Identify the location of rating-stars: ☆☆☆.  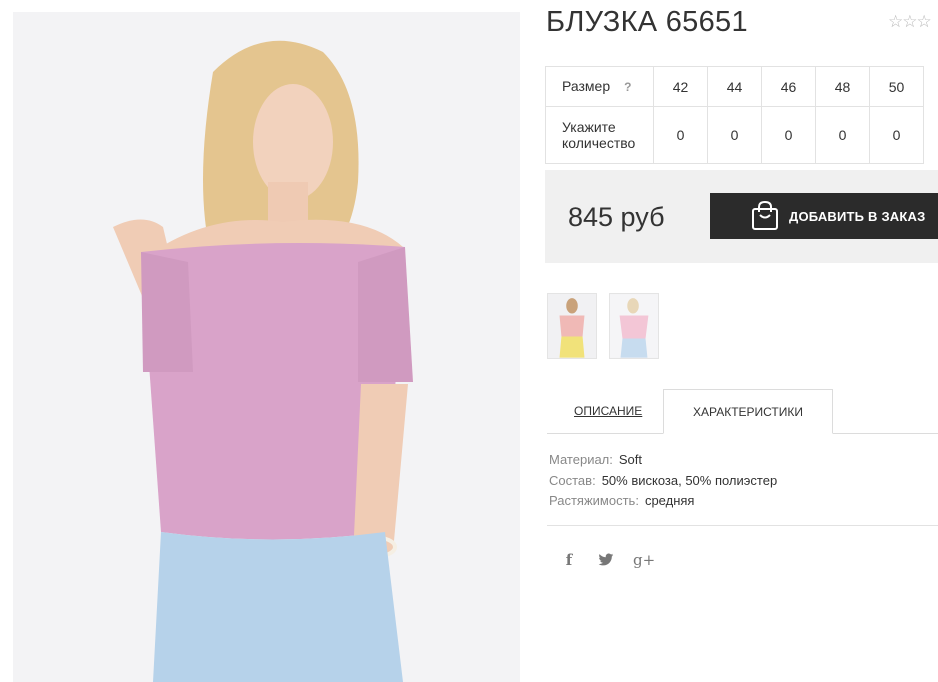
(910, 22).